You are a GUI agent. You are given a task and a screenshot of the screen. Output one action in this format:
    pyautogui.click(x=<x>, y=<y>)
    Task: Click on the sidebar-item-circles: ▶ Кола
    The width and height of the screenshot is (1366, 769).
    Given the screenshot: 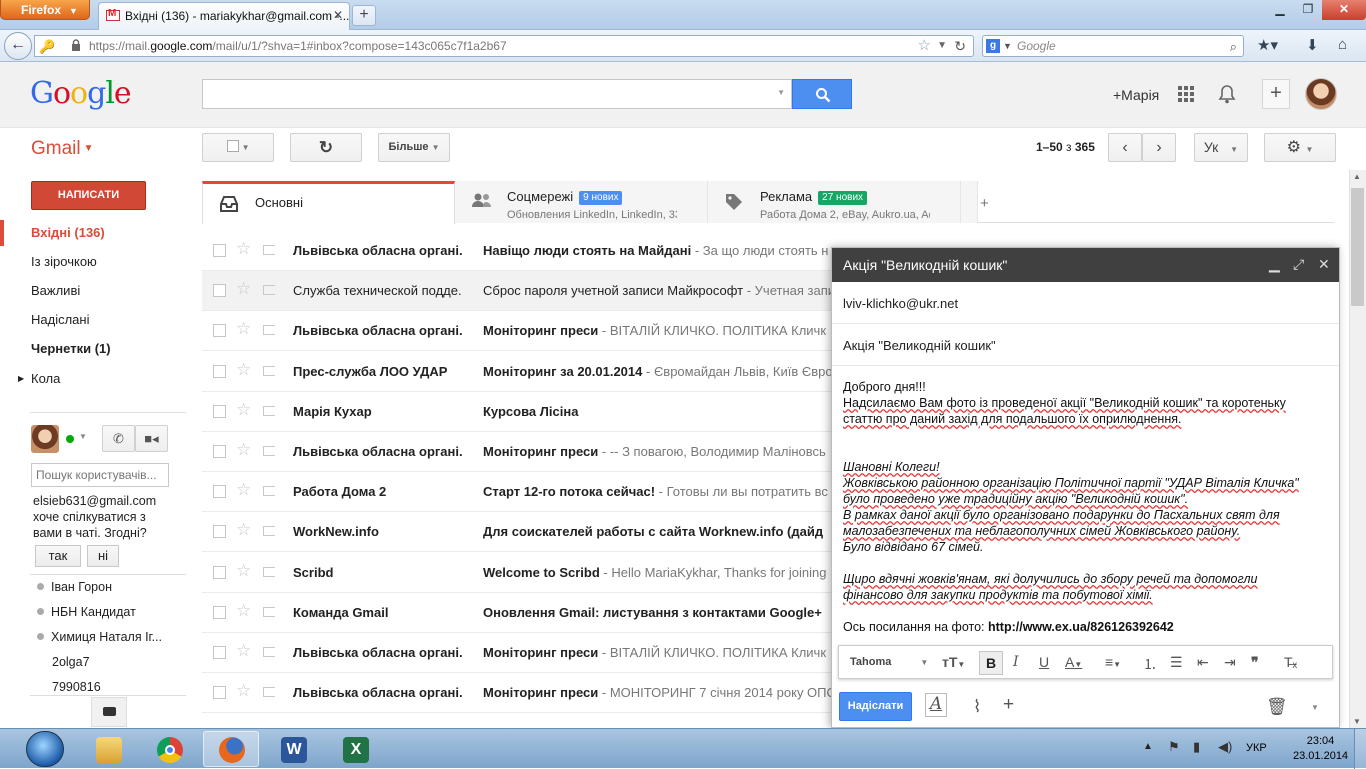 What is the action you would take?
    pyautogui.click(x=93, y=379)
    